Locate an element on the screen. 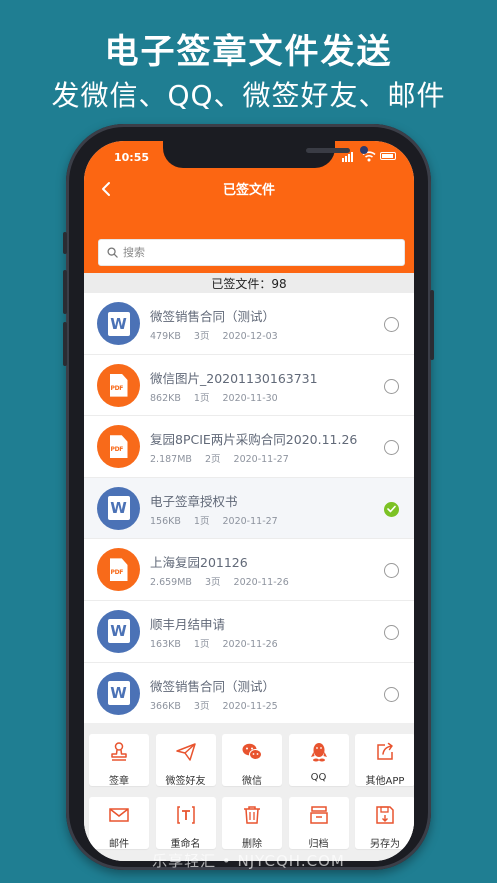 The width and height of the screenshot is (497, 883). promo-headline: 电子签章文件发送 is located at coordinates (248, 52).